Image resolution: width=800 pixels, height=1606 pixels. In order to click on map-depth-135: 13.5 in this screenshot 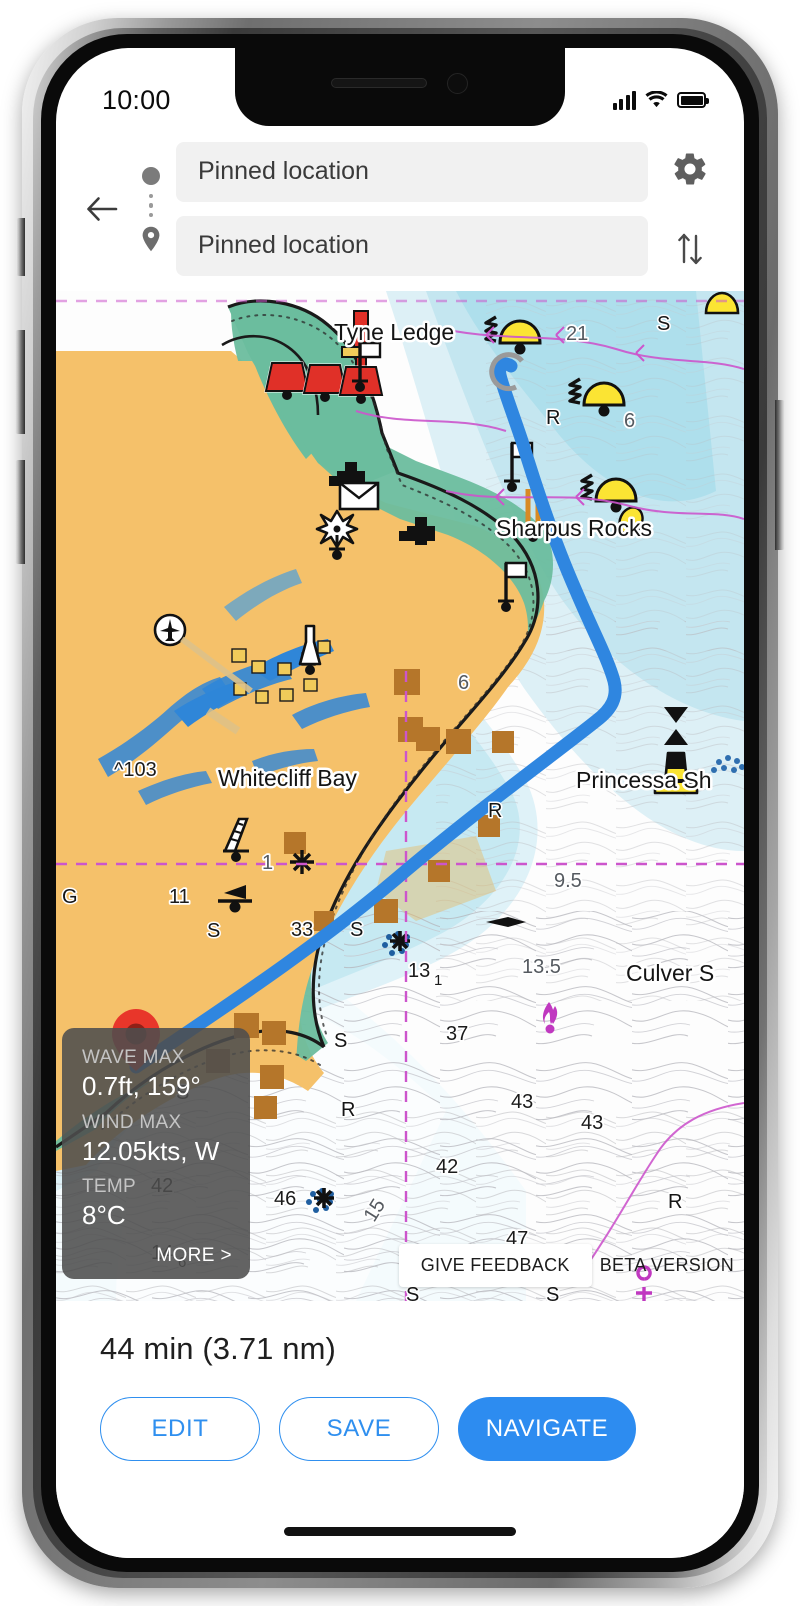, I will do `click(541, 967)`.